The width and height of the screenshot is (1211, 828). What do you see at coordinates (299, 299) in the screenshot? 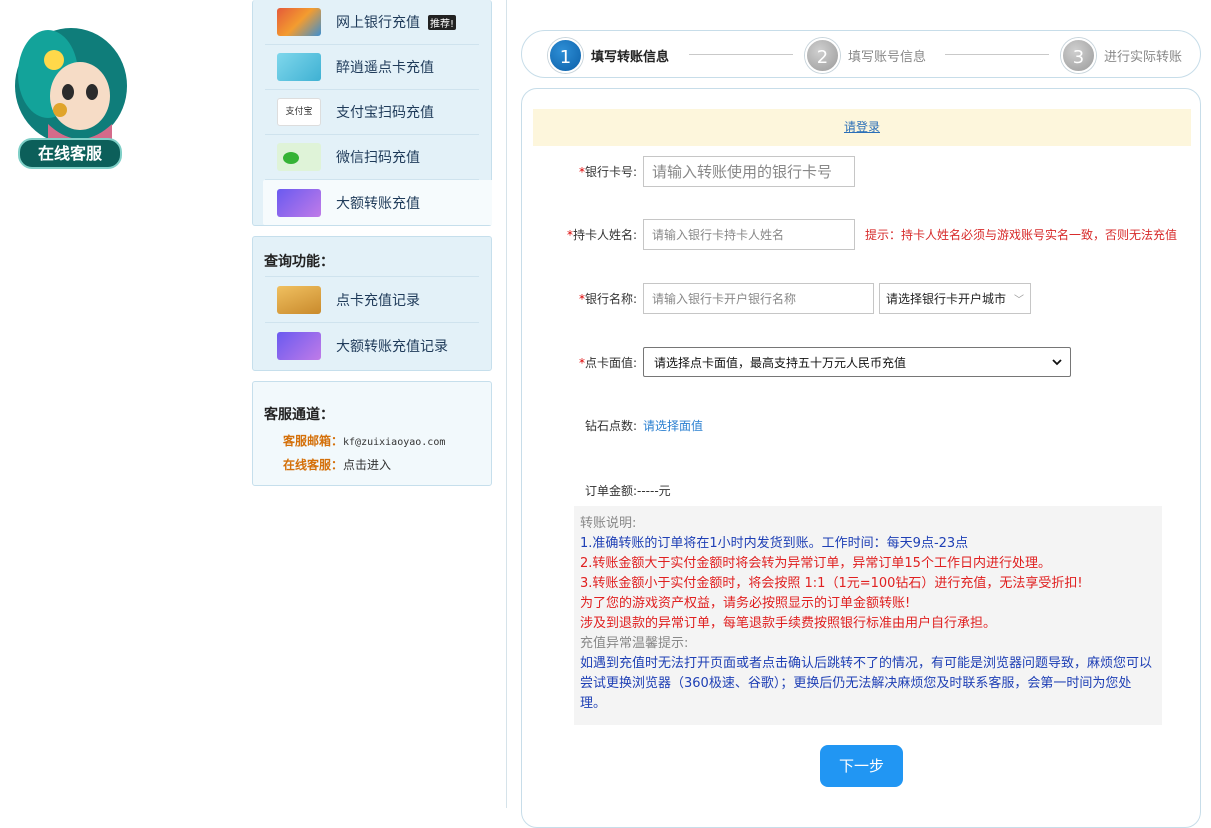
I see `card-records-icon` at bounding box center [299, 299].